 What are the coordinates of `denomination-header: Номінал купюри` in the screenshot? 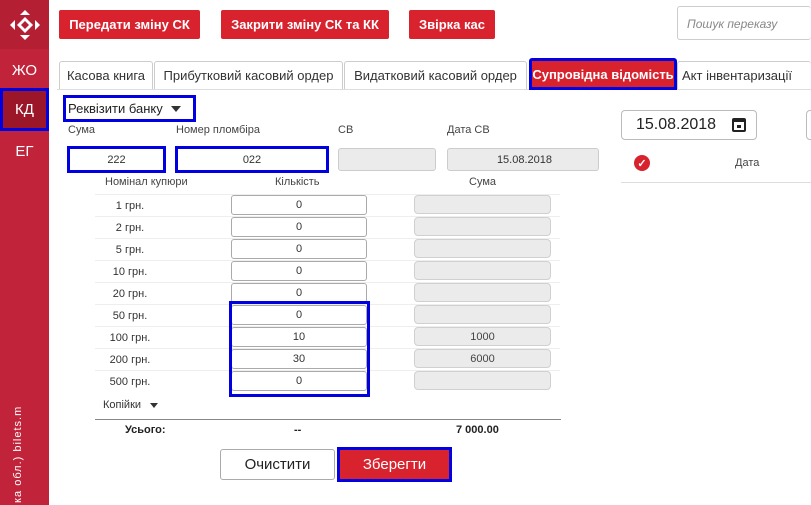 It's located at (146, 182).